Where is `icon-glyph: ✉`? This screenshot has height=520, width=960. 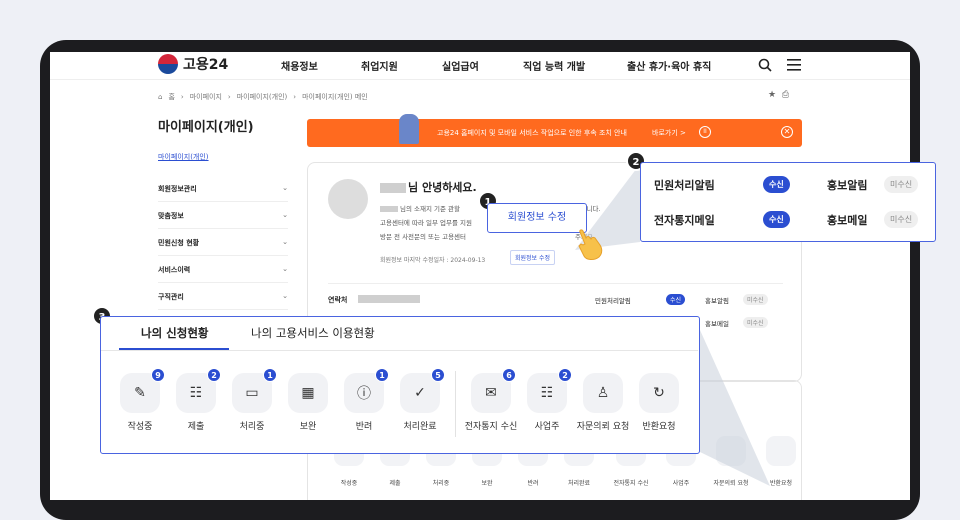 icon-glyph: ✉ is located at coordinates (491, 393).